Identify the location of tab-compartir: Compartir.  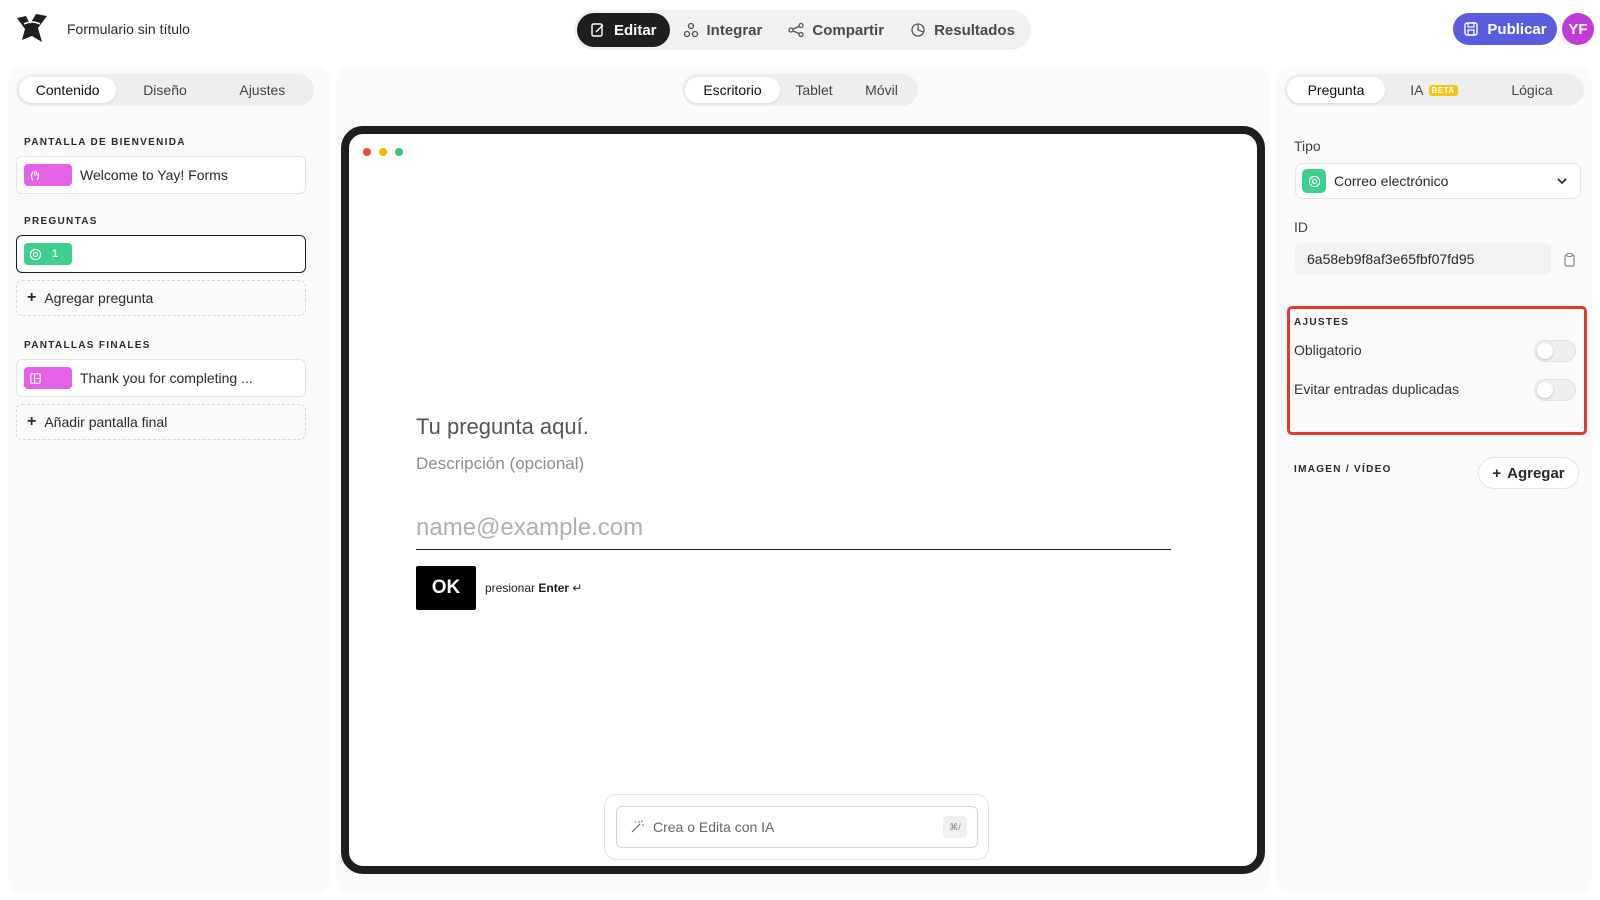
(836, 30).